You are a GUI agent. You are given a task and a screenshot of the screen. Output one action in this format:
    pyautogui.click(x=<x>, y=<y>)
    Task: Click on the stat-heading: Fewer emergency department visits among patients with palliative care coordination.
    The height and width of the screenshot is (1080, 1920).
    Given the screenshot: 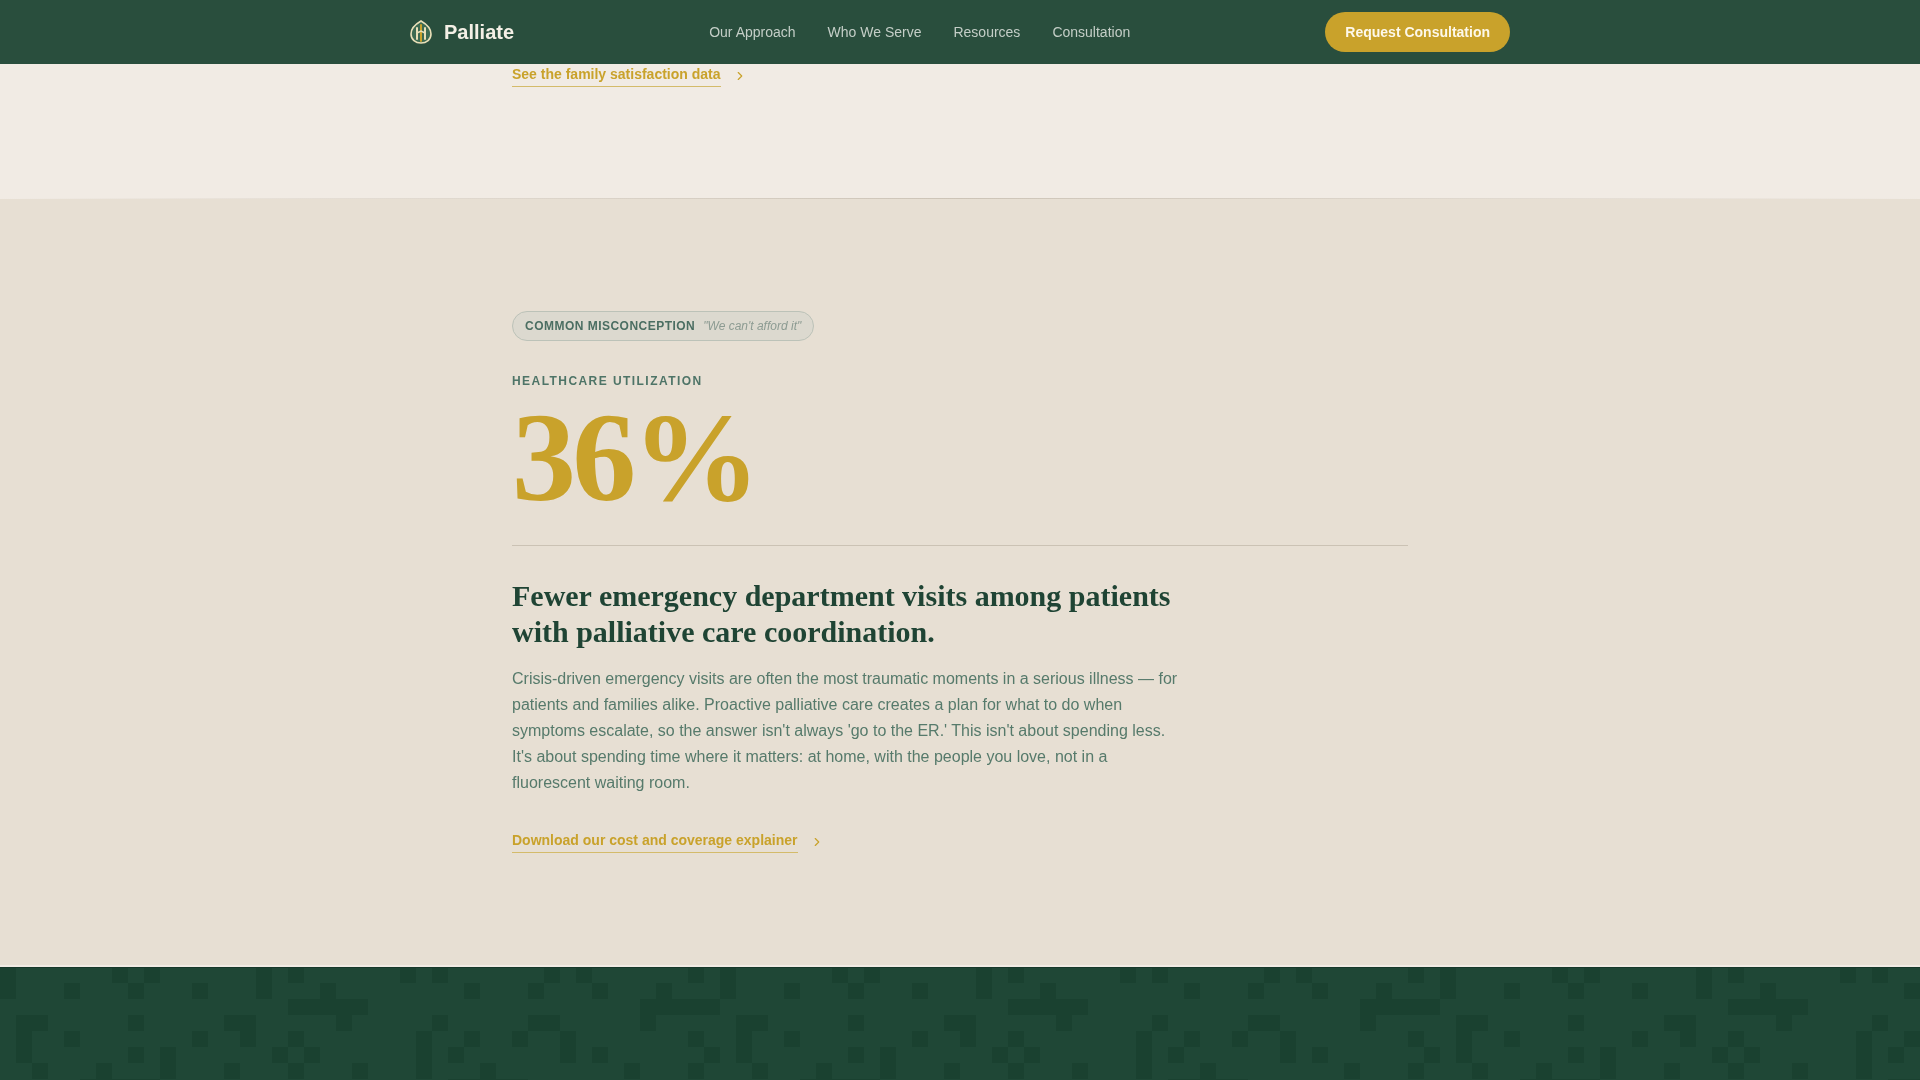 What is the action you would take?
    pyautogui.click(x=842, y=614)
    